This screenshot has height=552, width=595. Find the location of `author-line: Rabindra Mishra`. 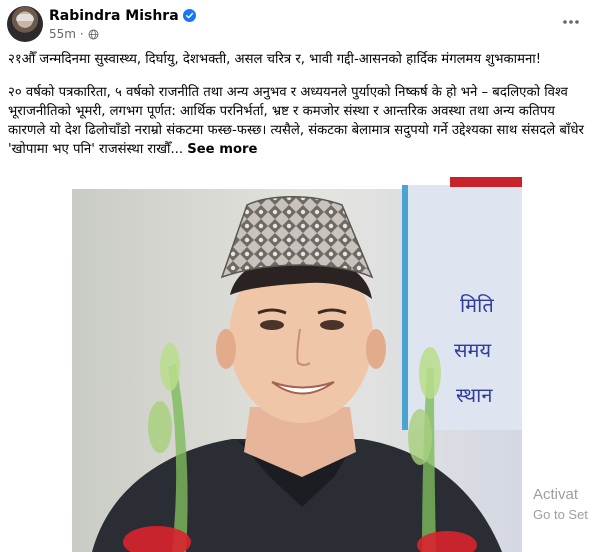

author-line: Rabindra Mishra is located at coordinates (122, 16).